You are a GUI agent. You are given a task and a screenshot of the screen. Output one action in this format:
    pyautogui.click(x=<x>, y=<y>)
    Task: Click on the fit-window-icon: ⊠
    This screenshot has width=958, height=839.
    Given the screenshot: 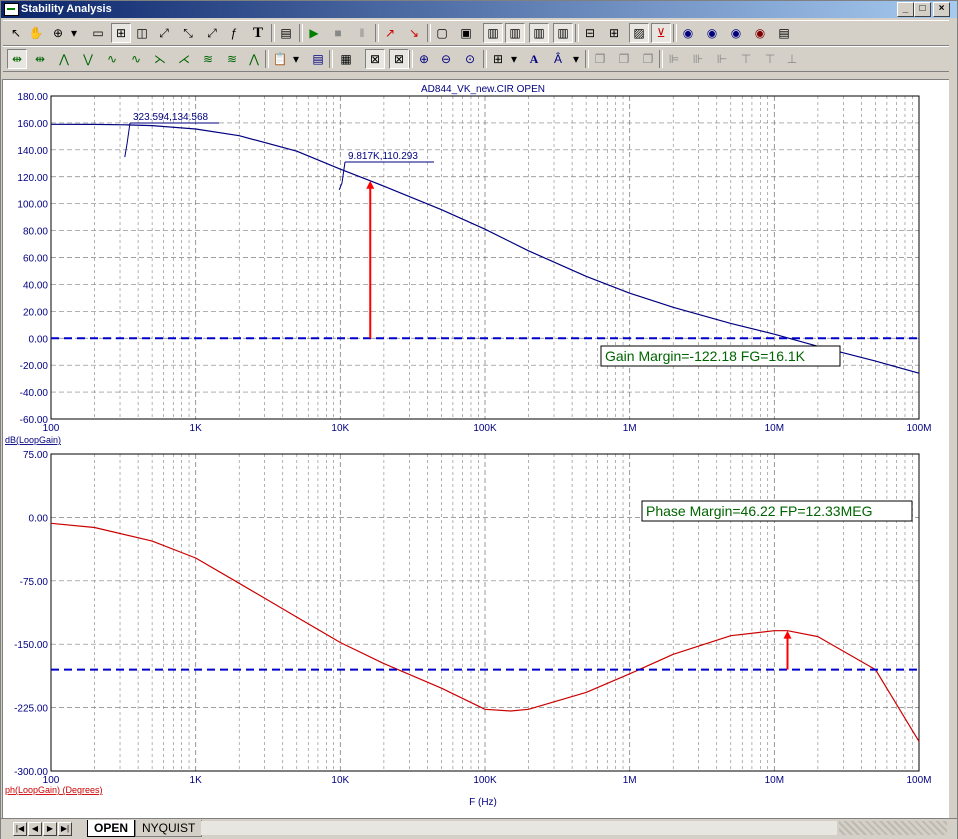 What is the action you would take?
    pyautogui.click(x=375, y=59)
    